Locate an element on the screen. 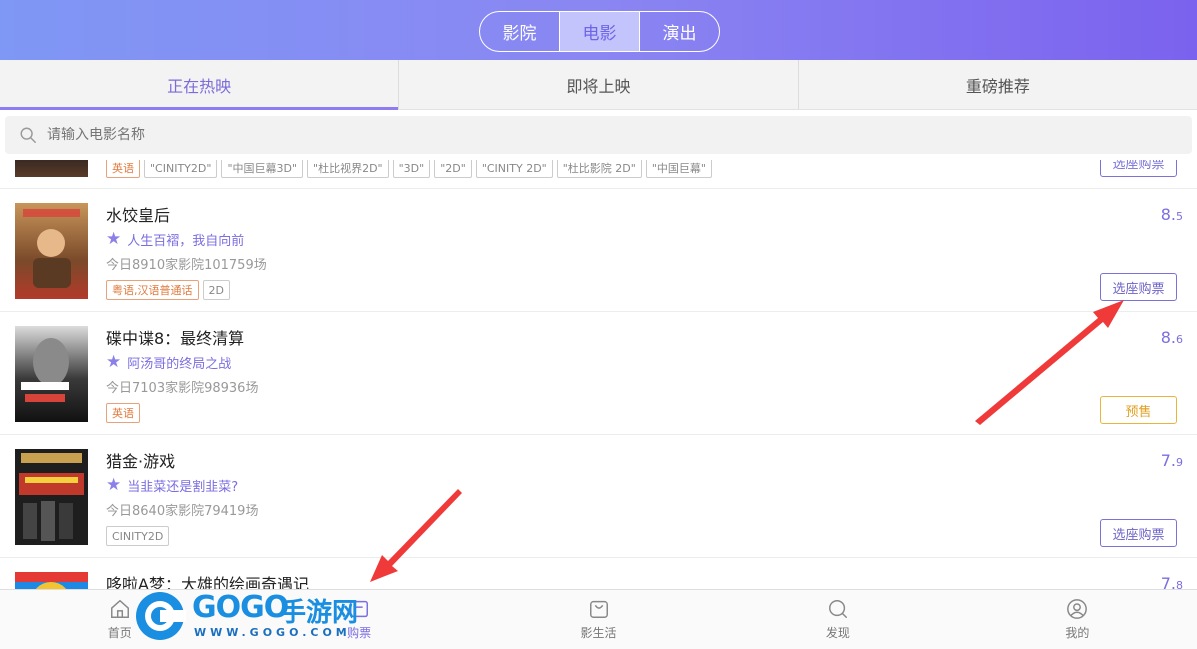  discover-icon is located at coordinates (837, 609).